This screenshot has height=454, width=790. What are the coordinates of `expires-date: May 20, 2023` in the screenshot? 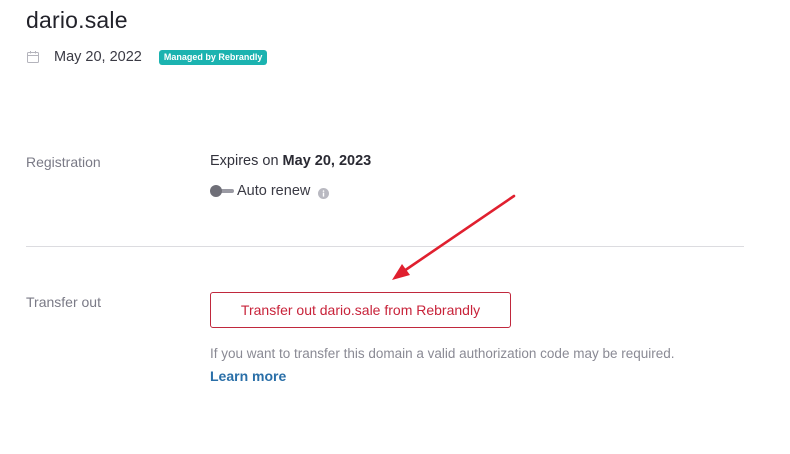 It's located at (327, 161).